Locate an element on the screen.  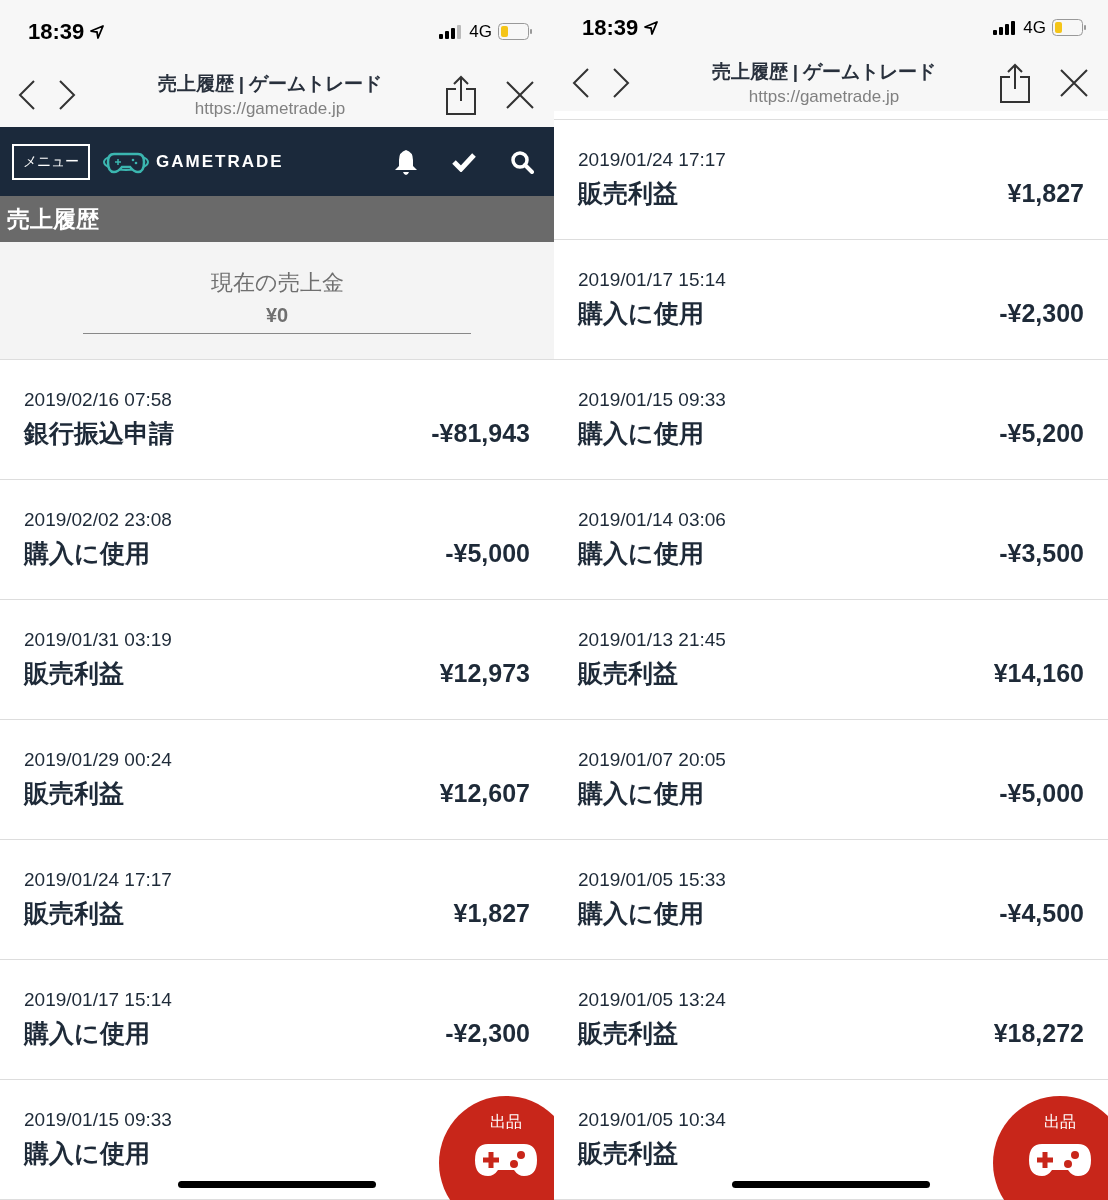
section-title: 売上履歴 is located at coordinates (277, 219).